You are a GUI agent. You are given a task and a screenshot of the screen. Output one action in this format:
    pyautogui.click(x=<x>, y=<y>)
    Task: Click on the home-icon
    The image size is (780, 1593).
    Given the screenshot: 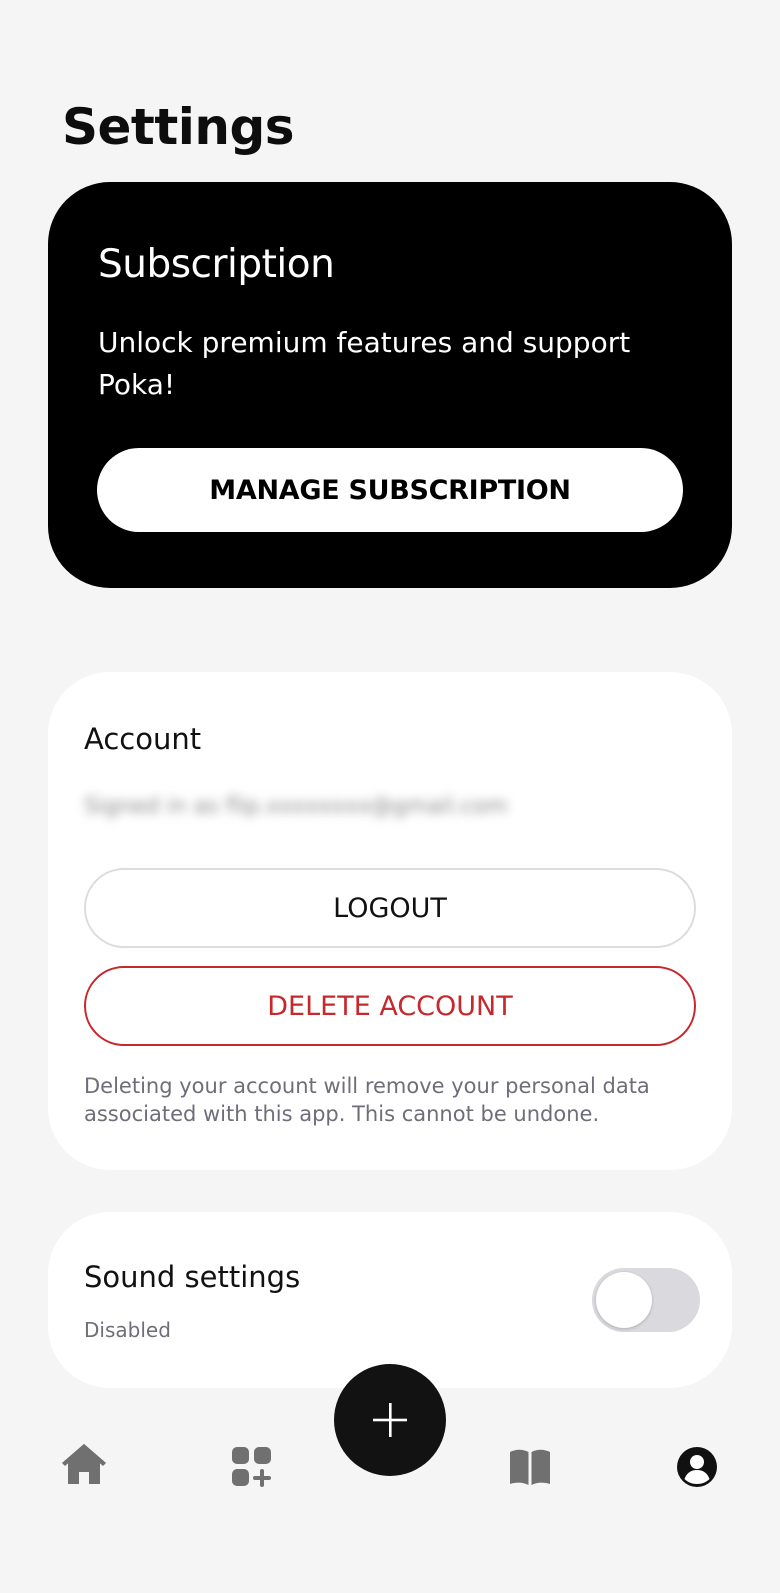 What is the action you would take?
    pyautogui.click(x=84, y=1464)
    